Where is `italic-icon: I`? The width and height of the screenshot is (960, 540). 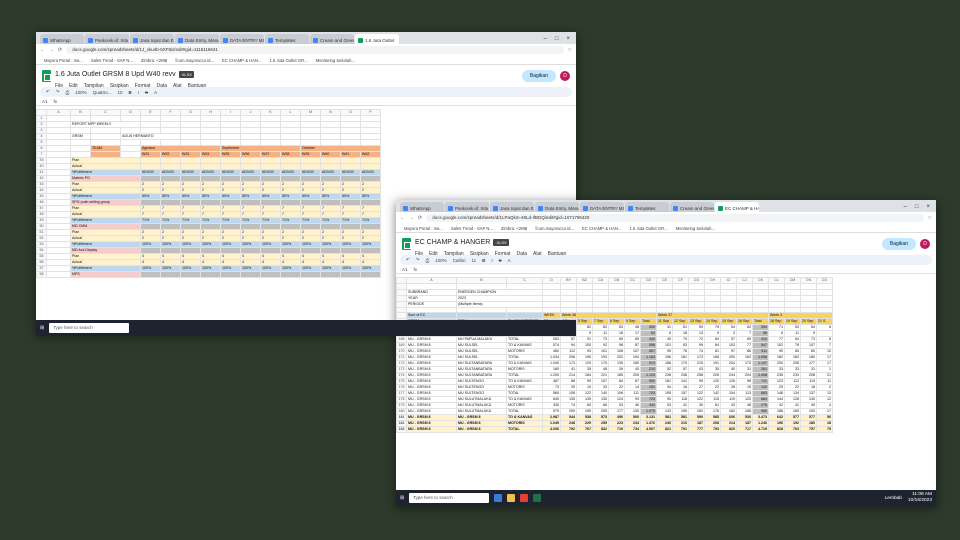 italic-icon: I is located at coordinates (138, 92).